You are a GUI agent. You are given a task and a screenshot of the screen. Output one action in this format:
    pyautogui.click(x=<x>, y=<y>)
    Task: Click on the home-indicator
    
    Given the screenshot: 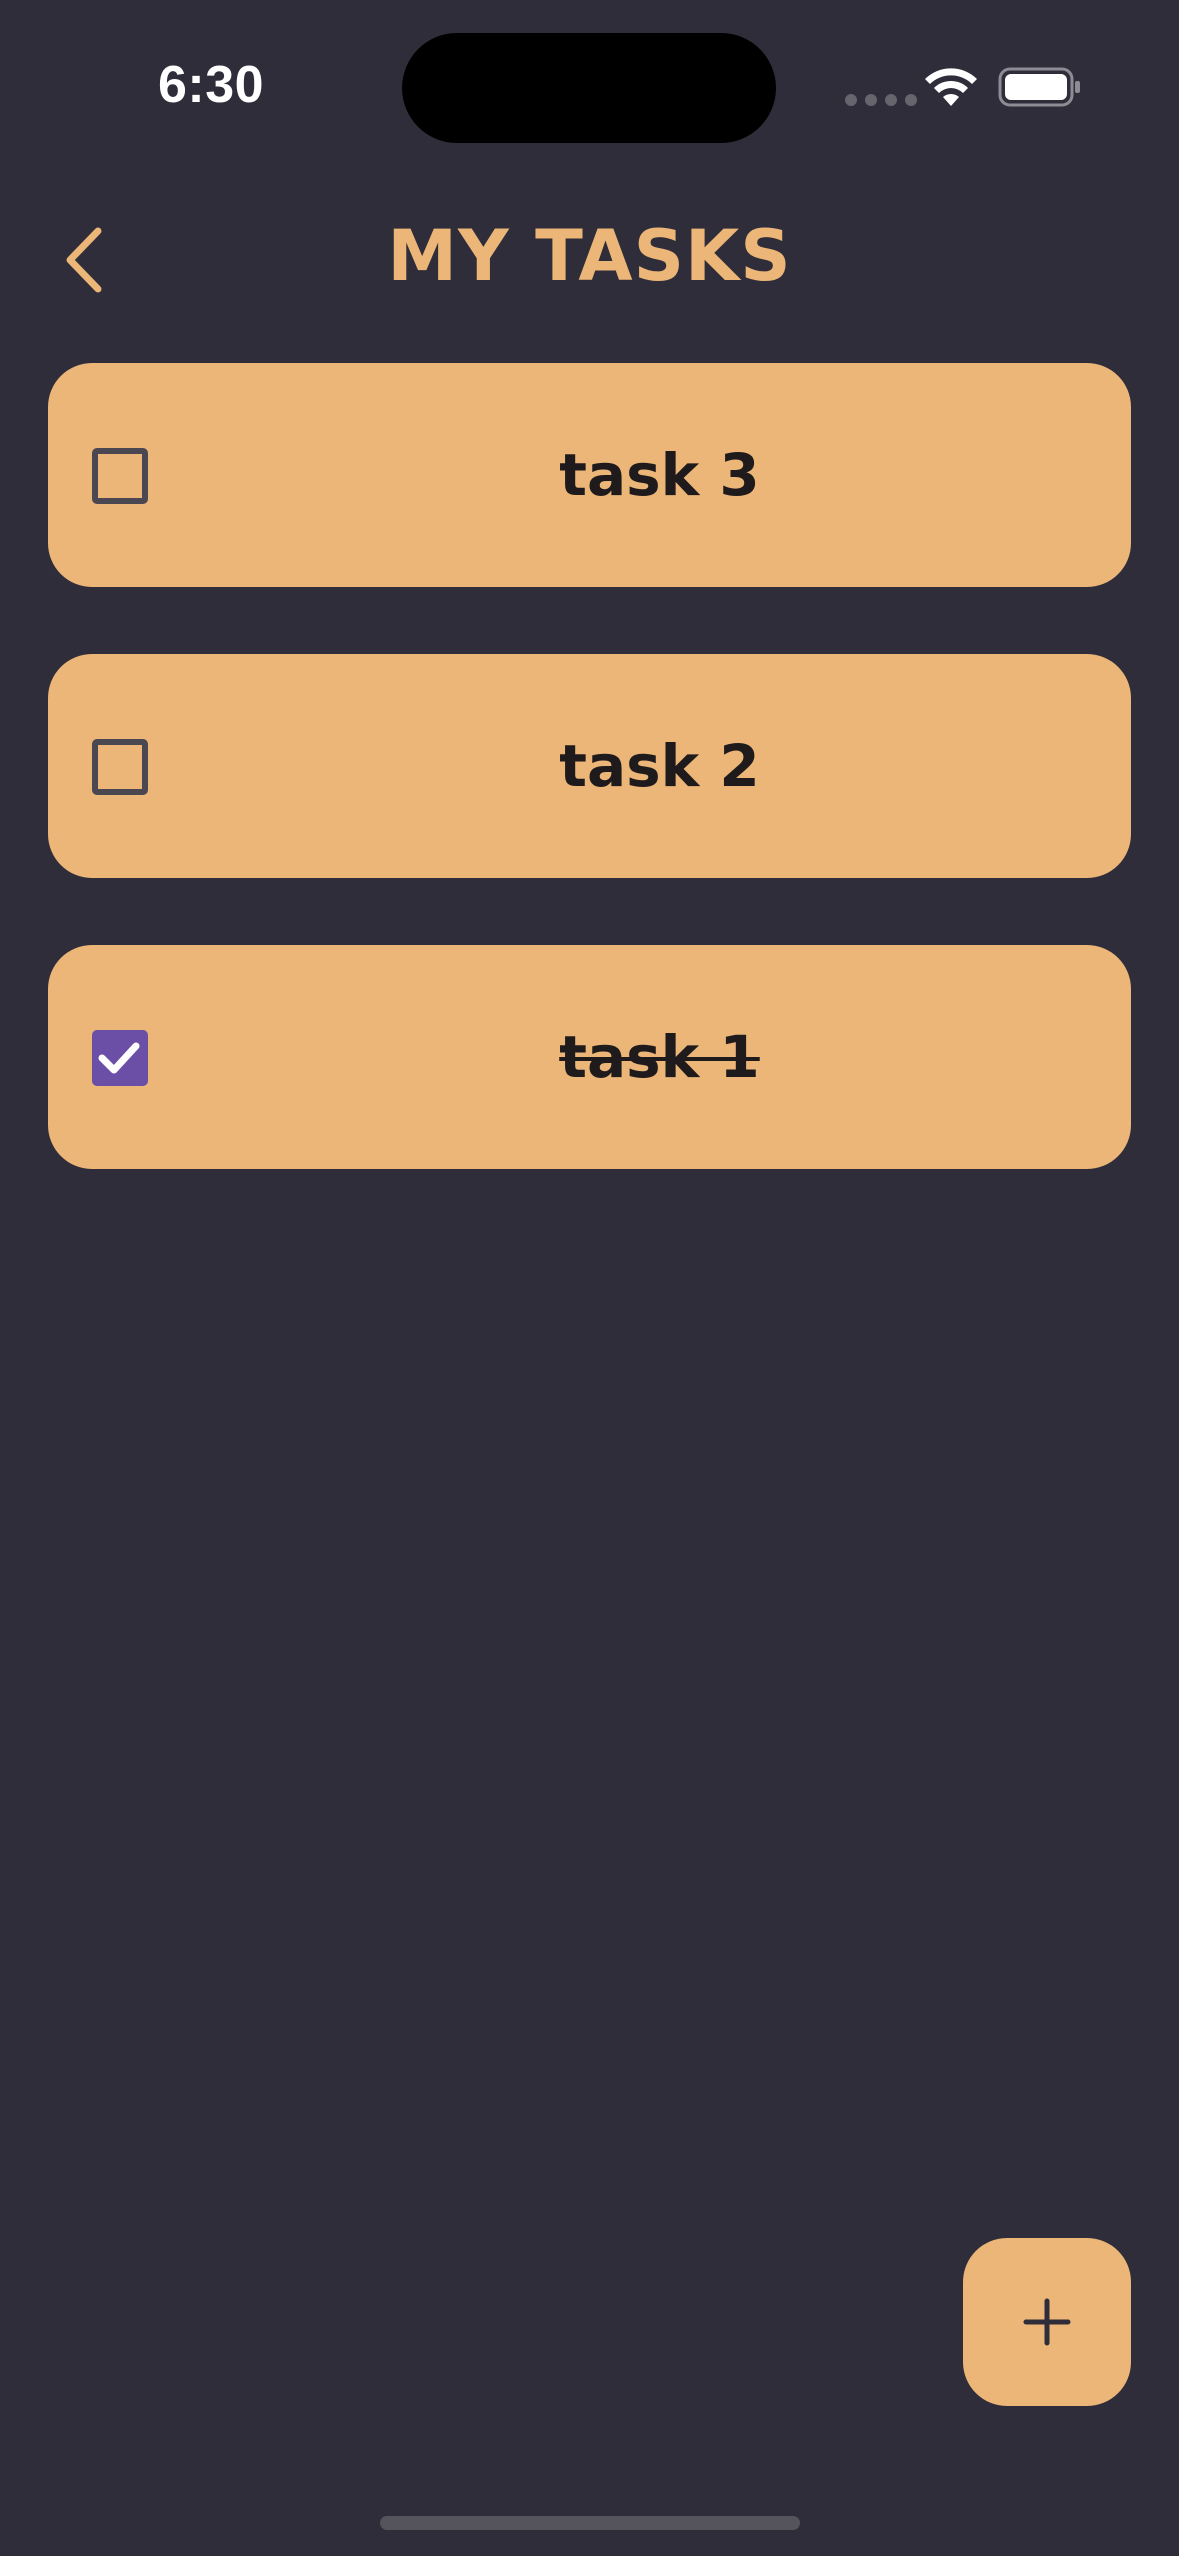 What is the action you would take?
    pyautogui.click(x=590, y=2523)
    